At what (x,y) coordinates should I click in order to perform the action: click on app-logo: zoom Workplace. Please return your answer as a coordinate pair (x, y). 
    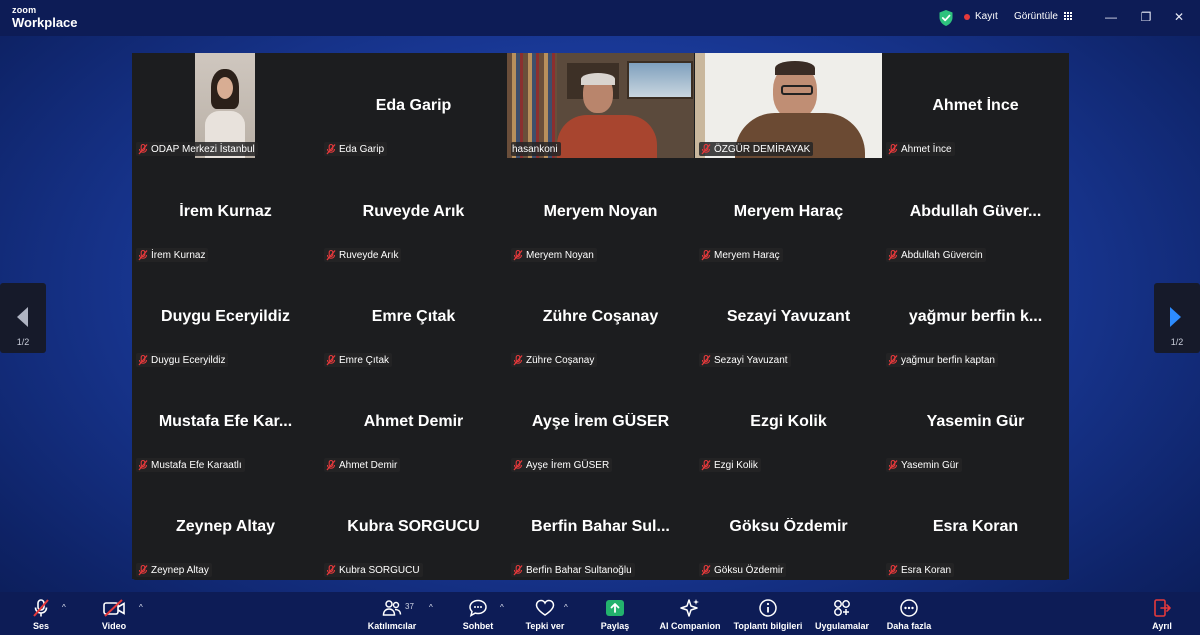
    Looking at the image, I should click on (45, 18).